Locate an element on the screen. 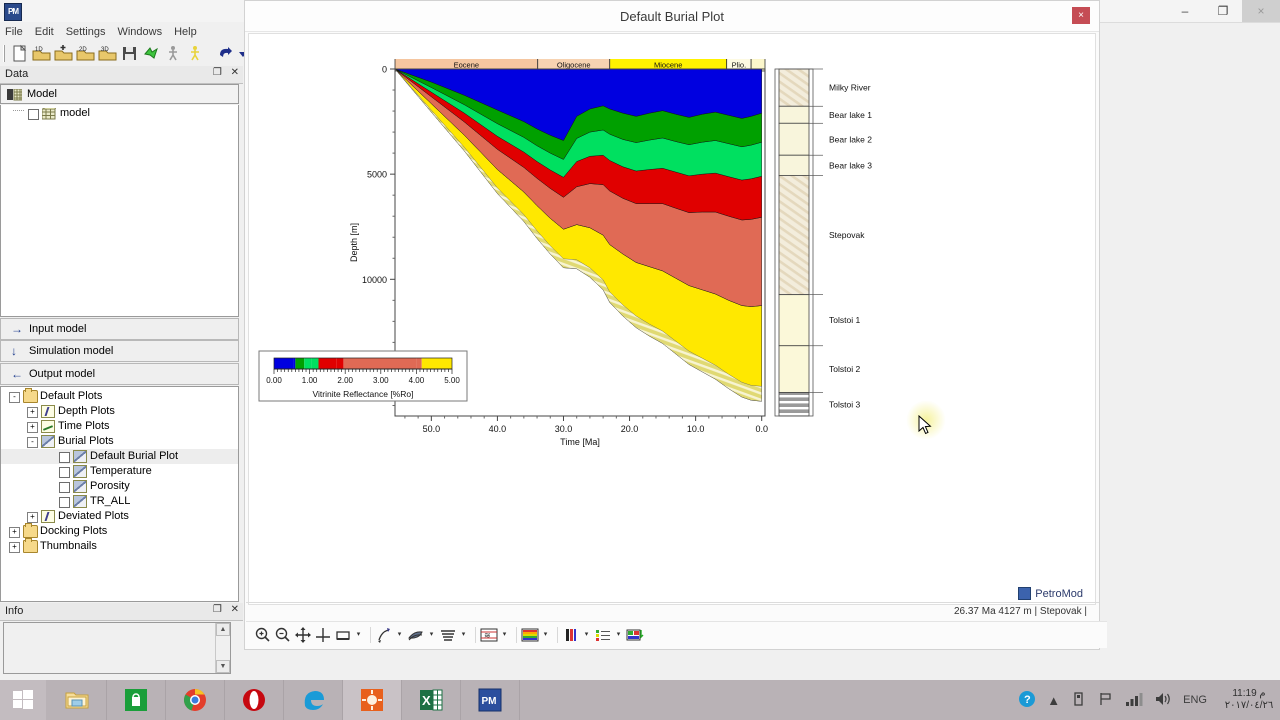 This screenshot has width=1280, height=720. scroll-up-icon: ▲ is located at coordinates (223, 629).